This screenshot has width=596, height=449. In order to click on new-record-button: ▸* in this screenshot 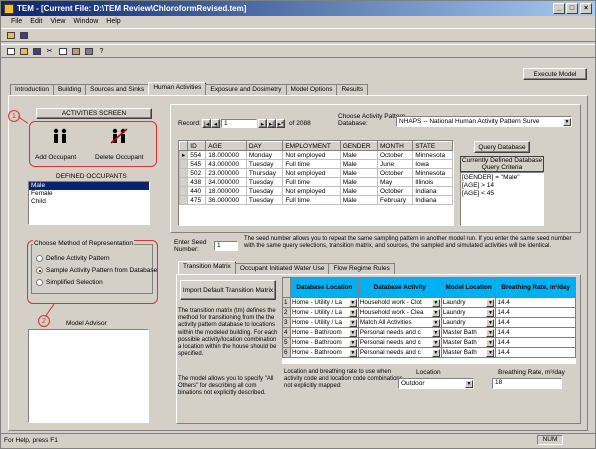, I will do `click(280, 123)`.